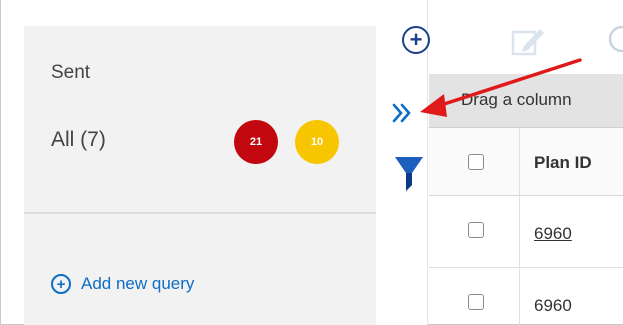 Image resolution: width=623 pixels, height=325 pixels. I want to click on group-by-bar: Drag a column, so click(526, 101).